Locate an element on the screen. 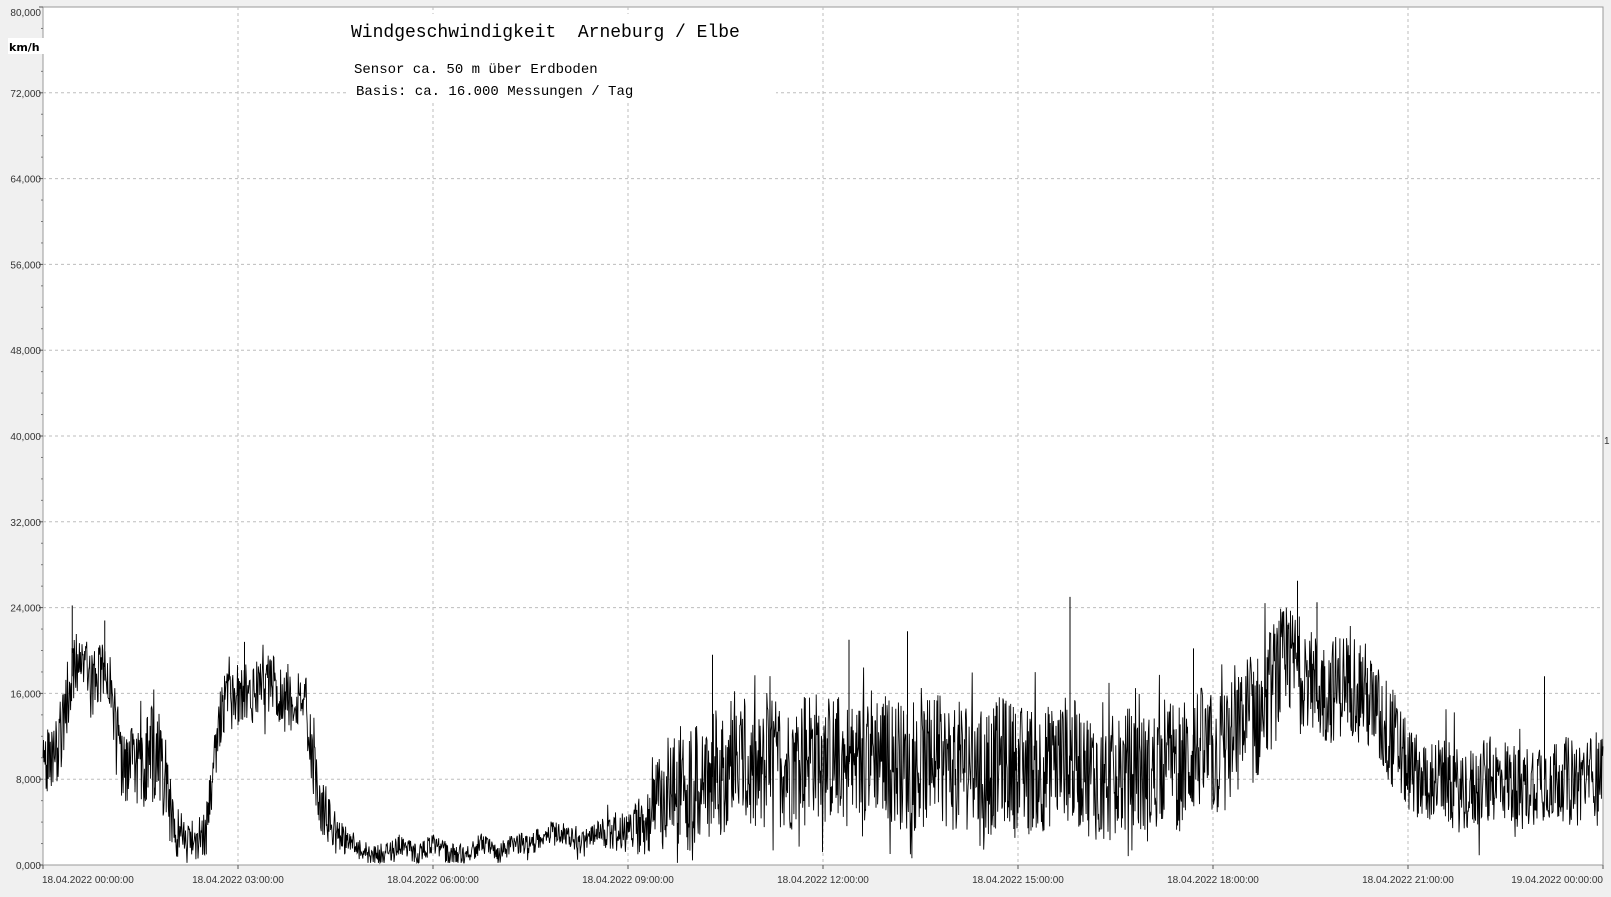  chart-title: Windgeschwindigkeit Arneburg / Elbe is located at coordinates (545, 33).